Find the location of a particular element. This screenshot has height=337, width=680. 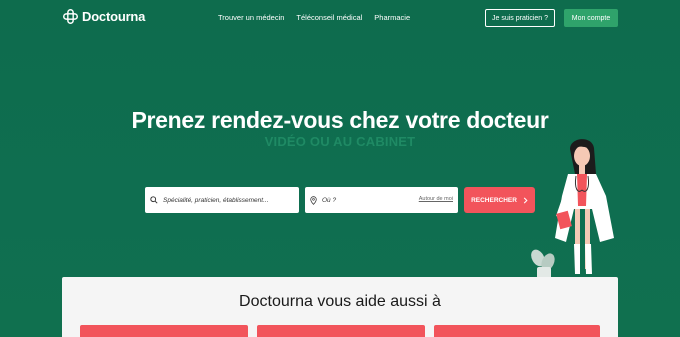

nav-link-pharmacy: Pharmacie is located at coordinates (392, 17).